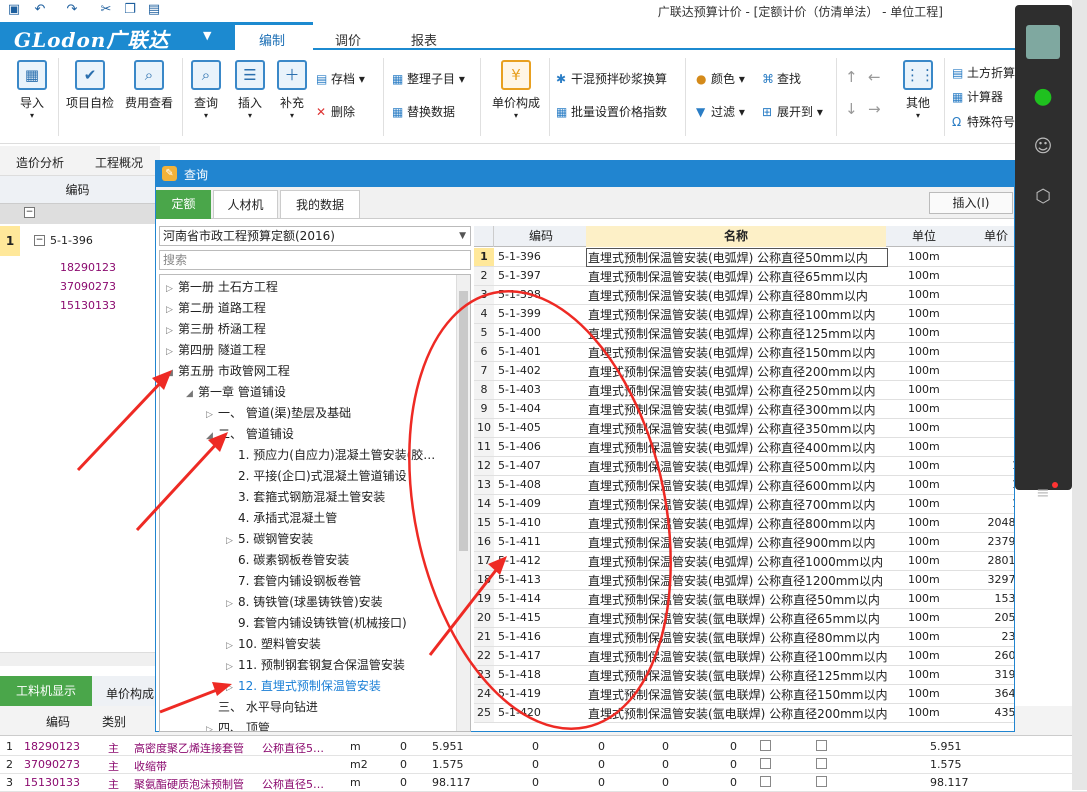  Describe the element at coordinates (273, 644) in the screenshot. I see `tree-node: ▷ 10. 塑料管安装` at that location.